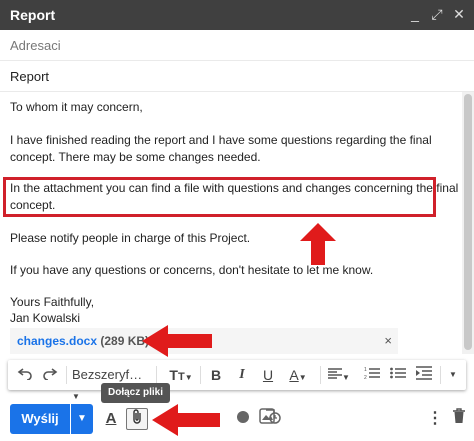 Image resolution: width=474 pixels, height=441 pixels. Describe the element at coordinates (45, 318) in the screenshot. I see `body-signature: Jan Kowalski` at that location.